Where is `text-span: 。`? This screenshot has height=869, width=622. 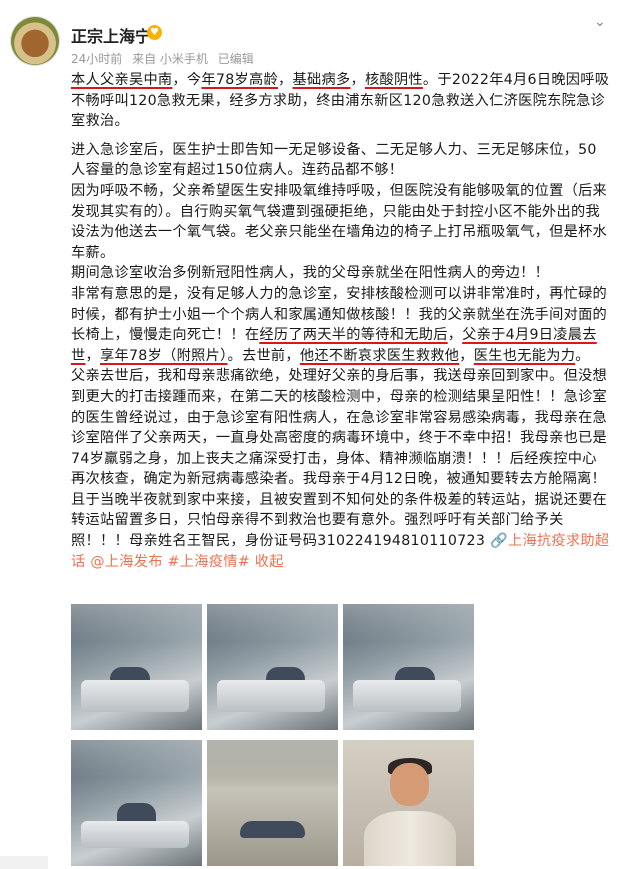
text-span: 。 is located at coordinates (582, 355).